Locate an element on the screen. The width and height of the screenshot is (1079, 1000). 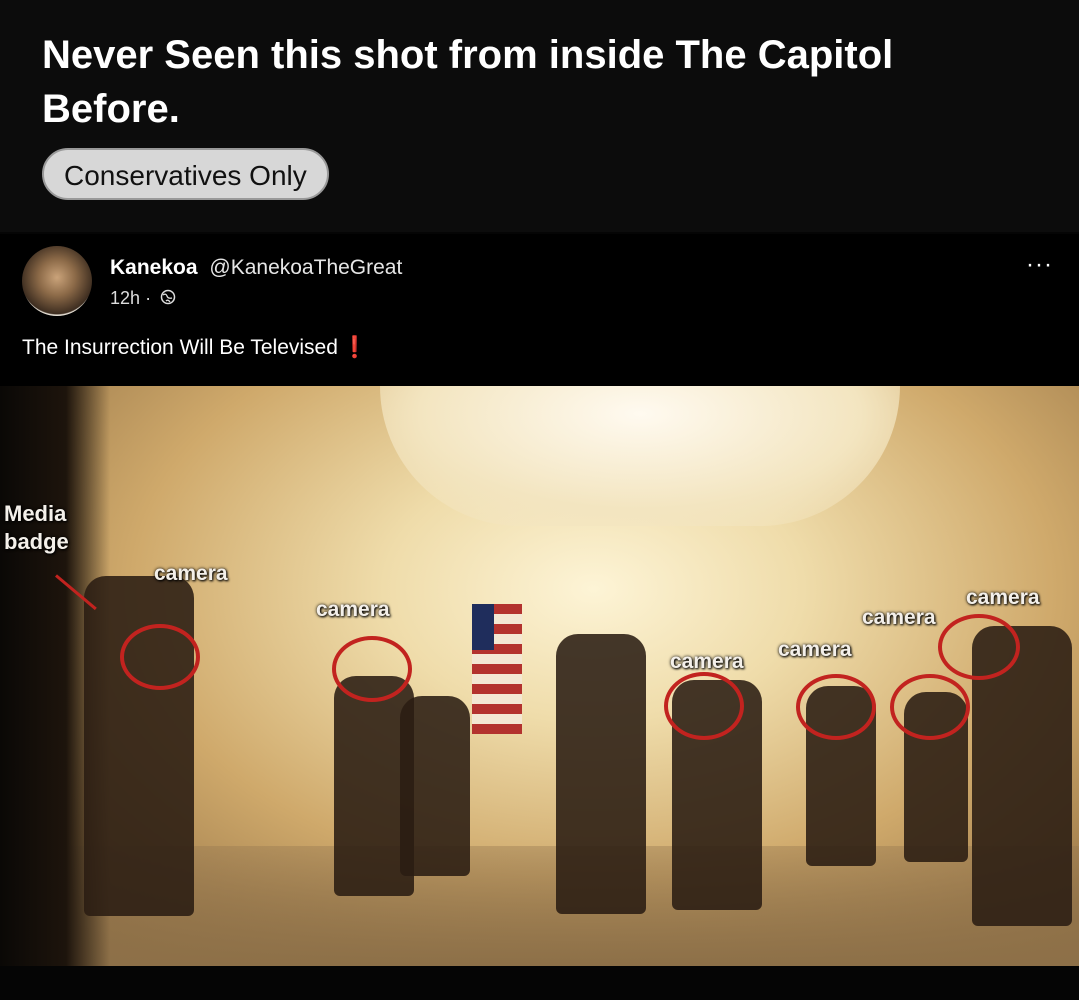
post-meta: 12h · is located at coordinates (143, 299).